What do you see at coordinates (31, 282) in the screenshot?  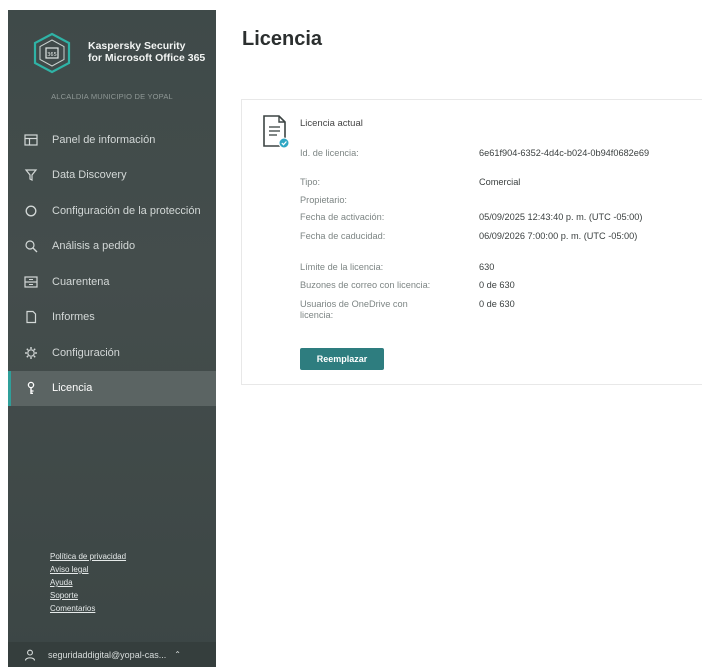 I see `quarantine-icon` at bounding box center [31, 282].